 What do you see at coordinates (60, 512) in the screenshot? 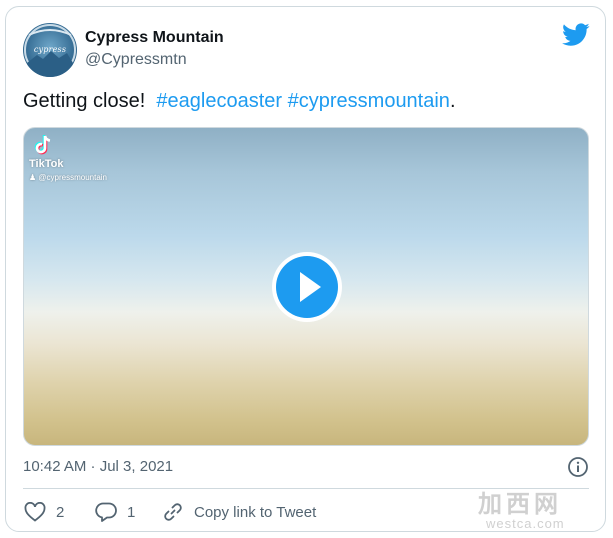
I see `like-count: 2` at bounding box center [60, 512].